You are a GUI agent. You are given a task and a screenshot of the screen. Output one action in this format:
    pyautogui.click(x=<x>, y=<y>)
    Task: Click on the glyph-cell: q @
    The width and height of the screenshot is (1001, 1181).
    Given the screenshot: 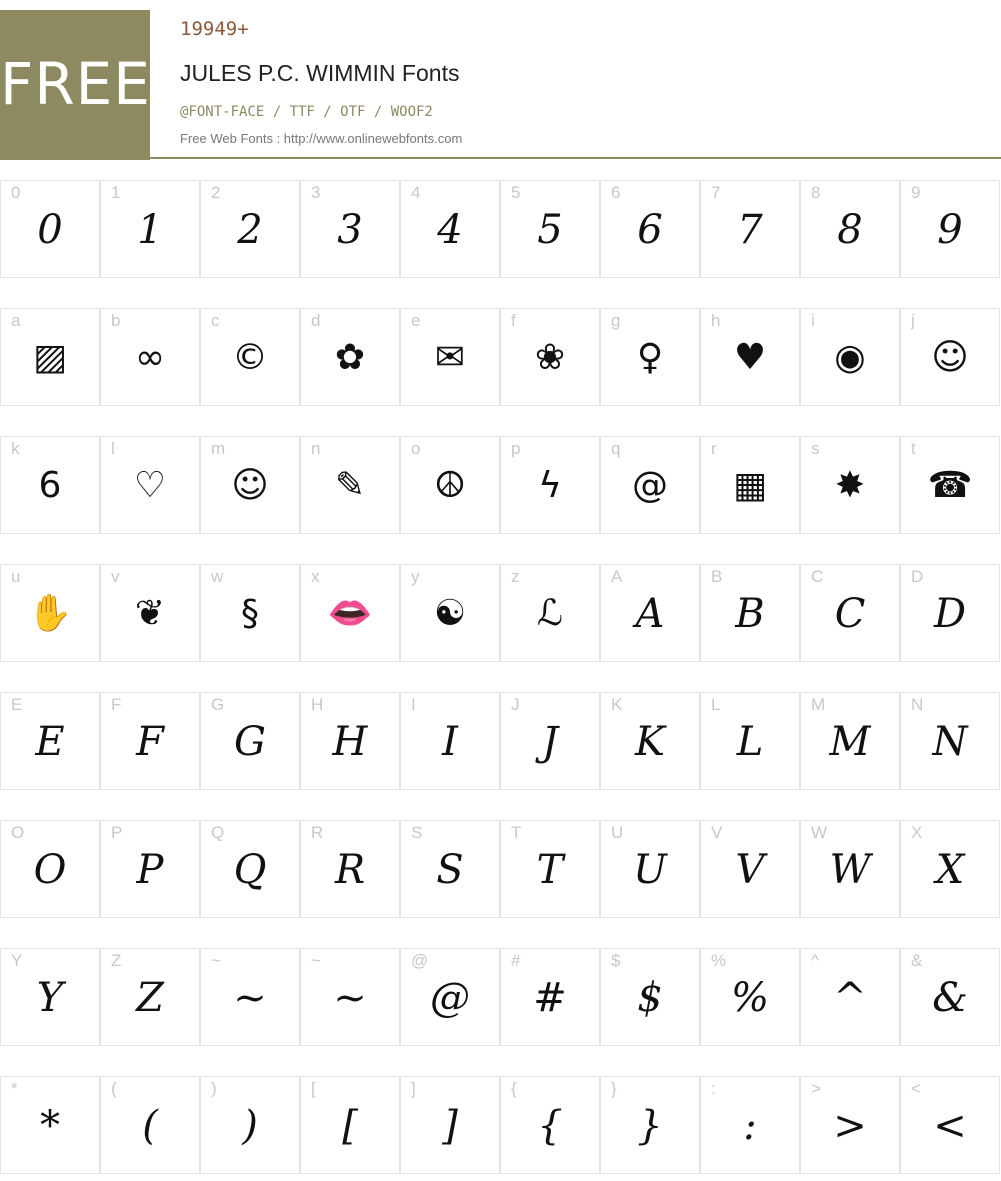 What is the action you would take?
    pyautogui.click(x=650, y=485)
    